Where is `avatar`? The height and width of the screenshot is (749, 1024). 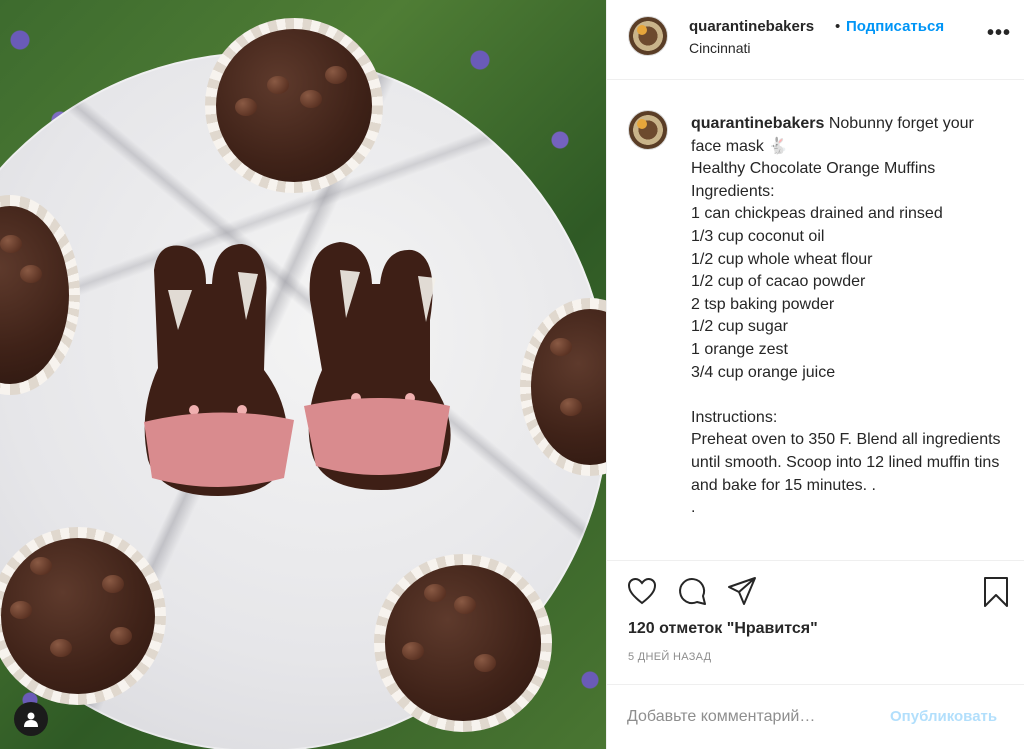 avatar is located at coordinates (648, 36).